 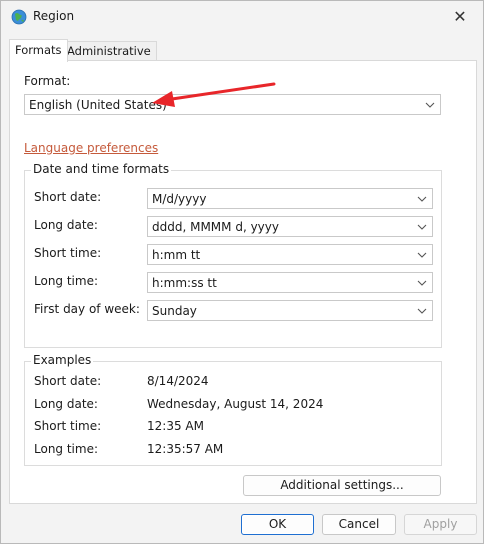 I want to click on long-time-label: Long time:, so click(x=66, y=281).